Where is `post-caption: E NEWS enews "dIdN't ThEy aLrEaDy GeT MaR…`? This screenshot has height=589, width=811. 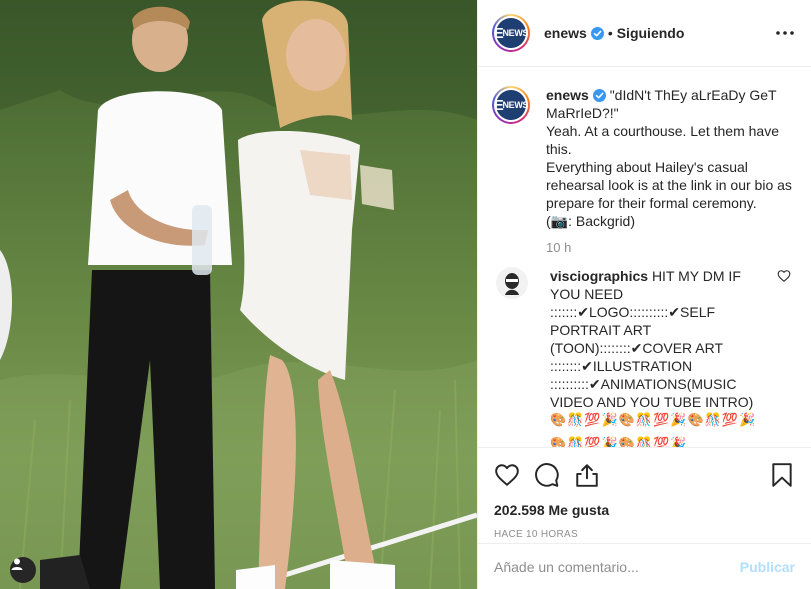 post-caption: E NEWS enews "dIdN't ThEy aLrEaDy GeT MaR… is located at coordinates (644, 158).